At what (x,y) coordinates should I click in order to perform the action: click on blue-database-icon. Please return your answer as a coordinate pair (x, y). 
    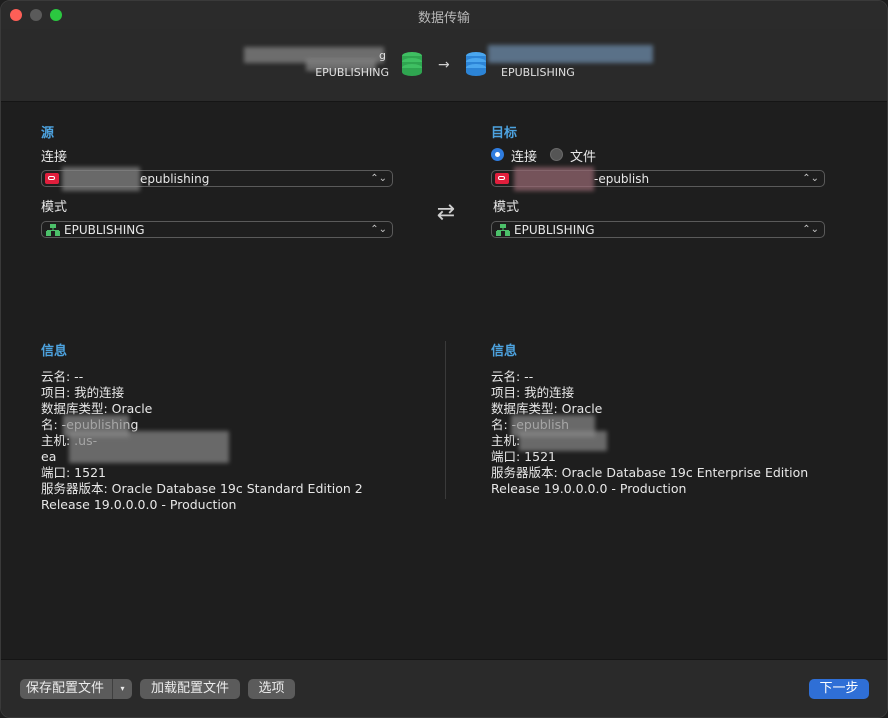
    Looking at the image, I should click on (476, 64).